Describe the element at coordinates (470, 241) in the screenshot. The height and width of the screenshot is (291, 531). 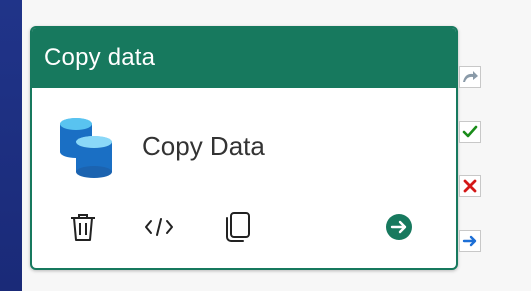
I see `arrow-right-icon` at that location.